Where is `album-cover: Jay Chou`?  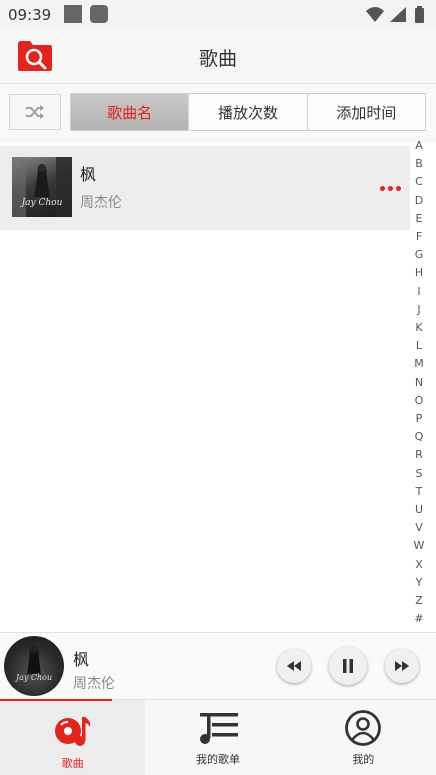 album-cover: Jay Chou is located at coordinates (42, 187).